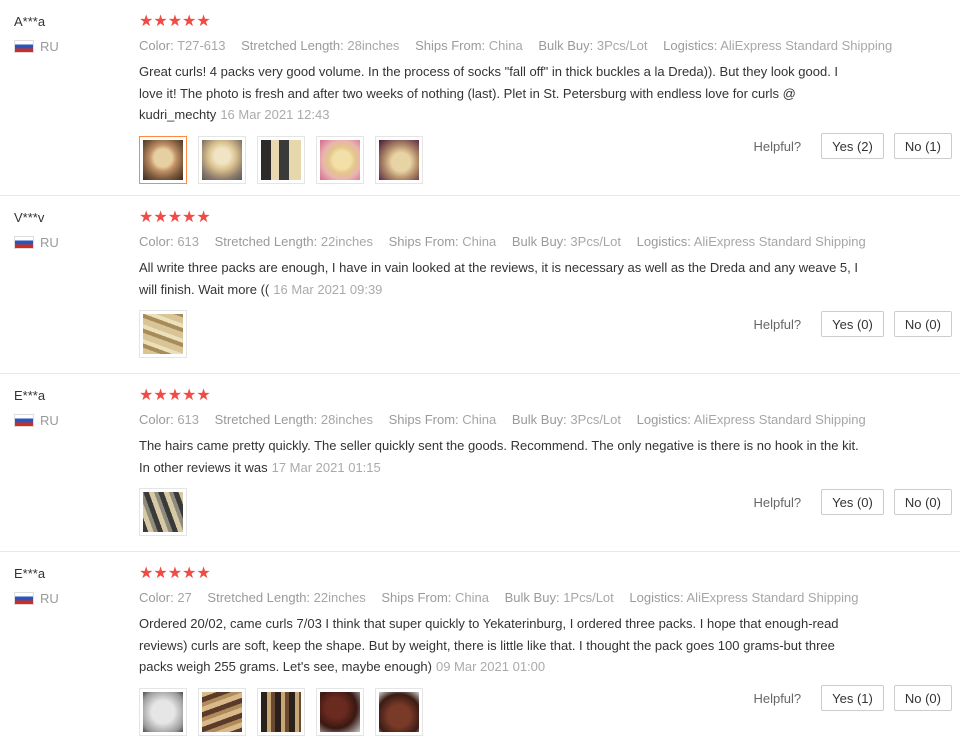 The height and width of the screenshot is (744, 979). I want to click on helpful-no-button: No (1), so click(922, 146).